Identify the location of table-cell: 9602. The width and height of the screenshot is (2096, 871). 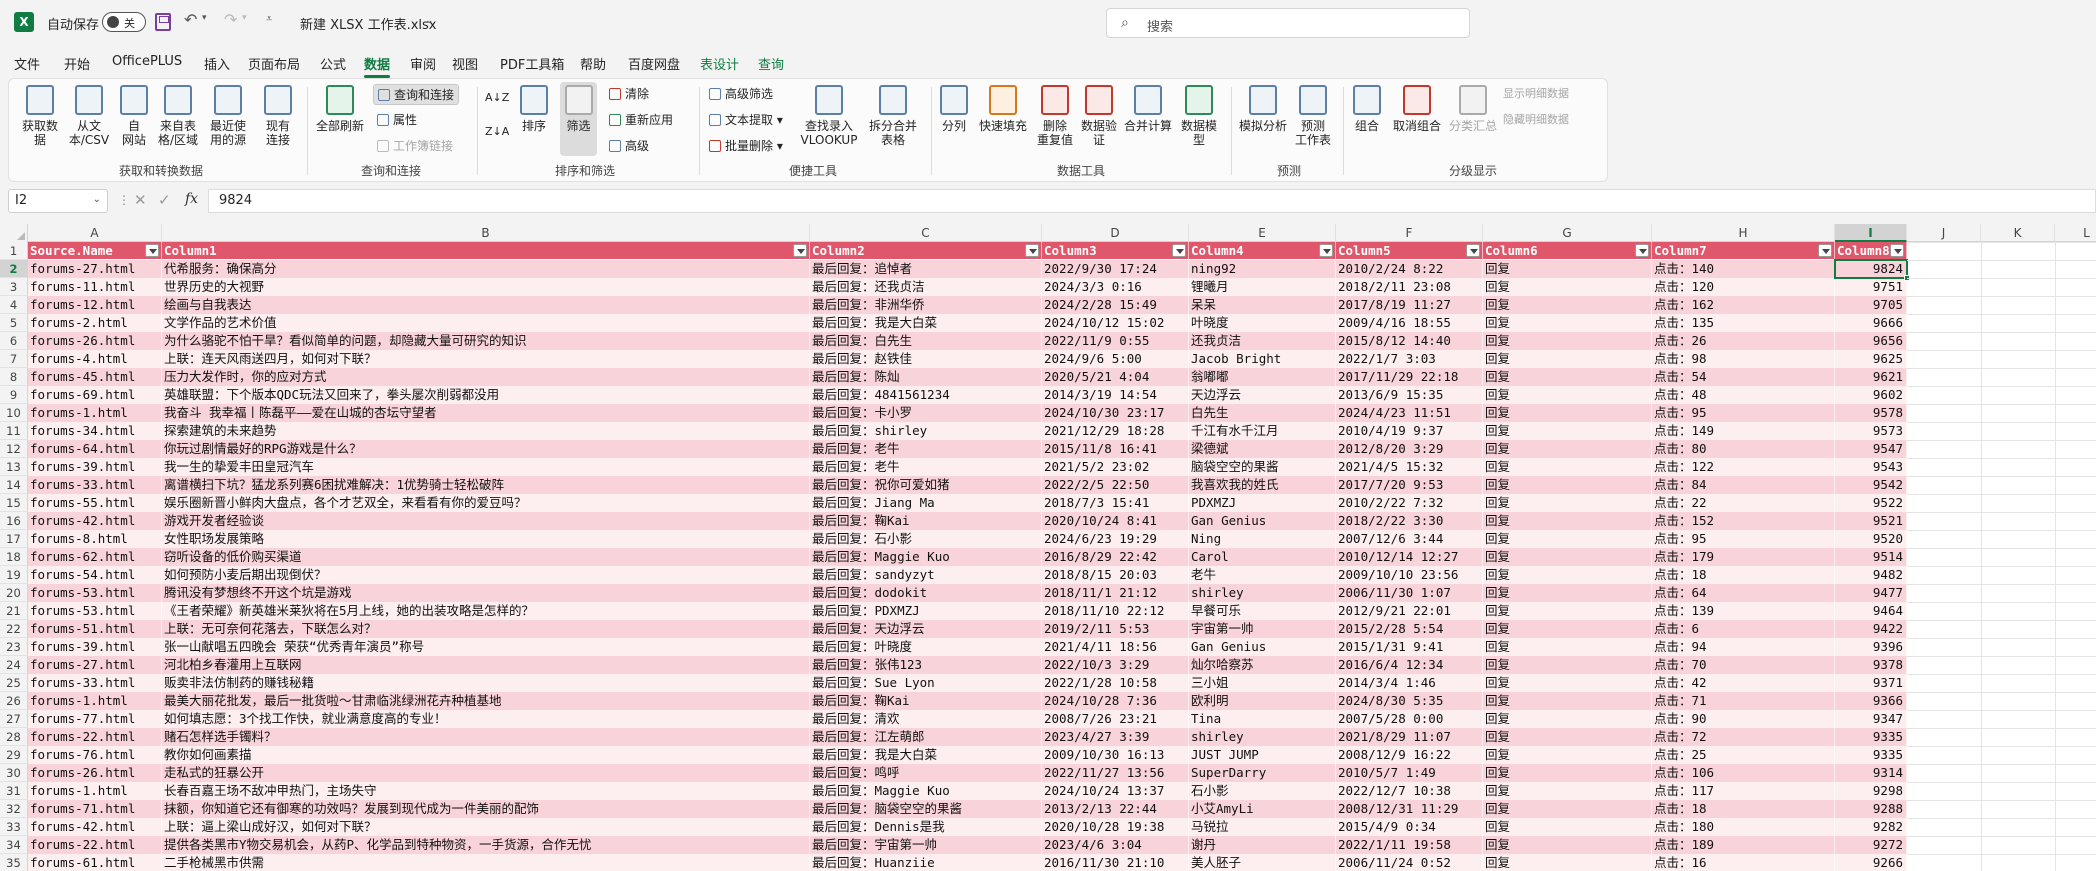
(1871, 395).